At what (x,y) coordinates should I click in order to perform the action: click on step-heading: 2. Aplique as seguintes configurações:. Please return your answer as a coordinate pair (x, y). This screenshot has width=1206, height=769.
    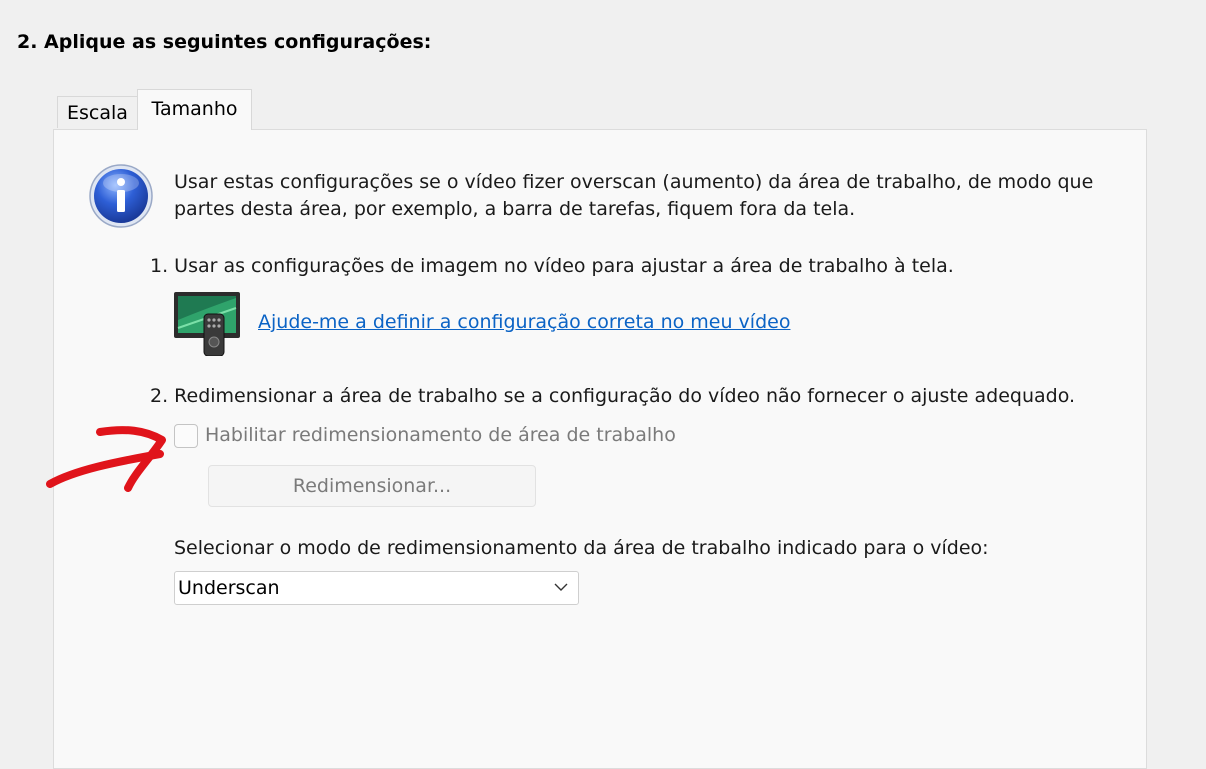
    Looking at the image, I should click on (224, 42).